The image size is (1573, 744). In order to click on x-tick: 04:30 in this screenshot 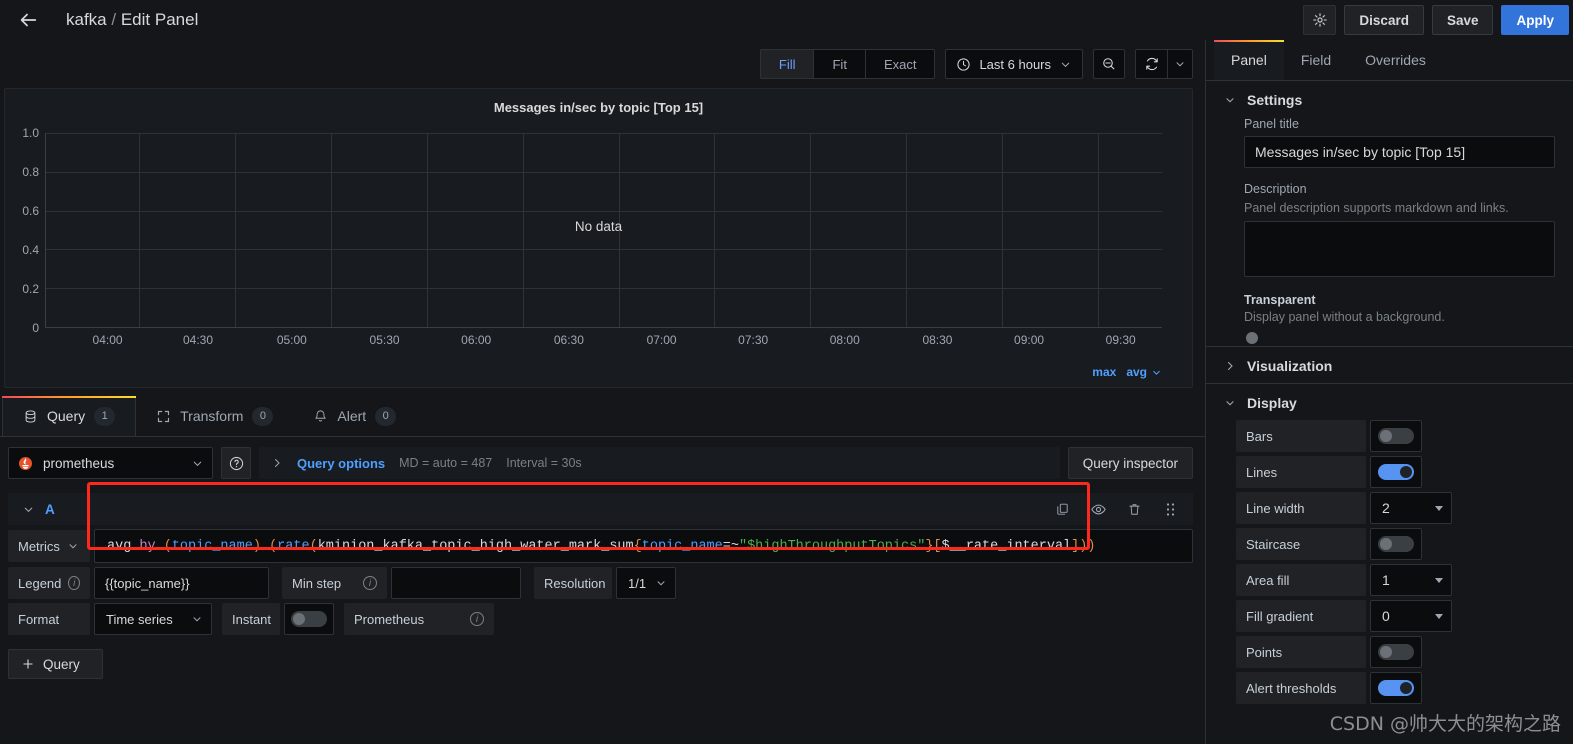, I will do `click(198, 340)`.